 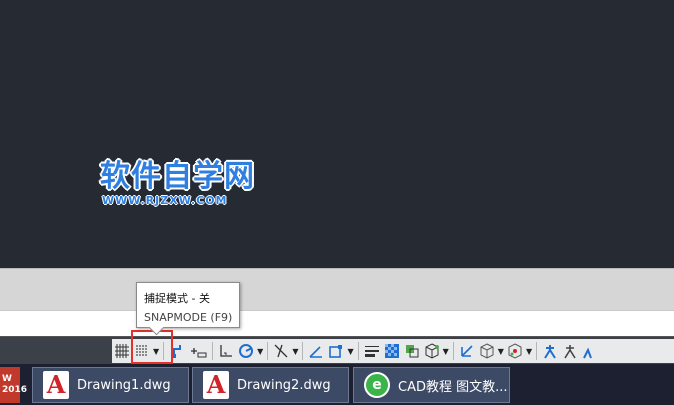 I want to click on gizmo-icon, so click(x=515, y=351).